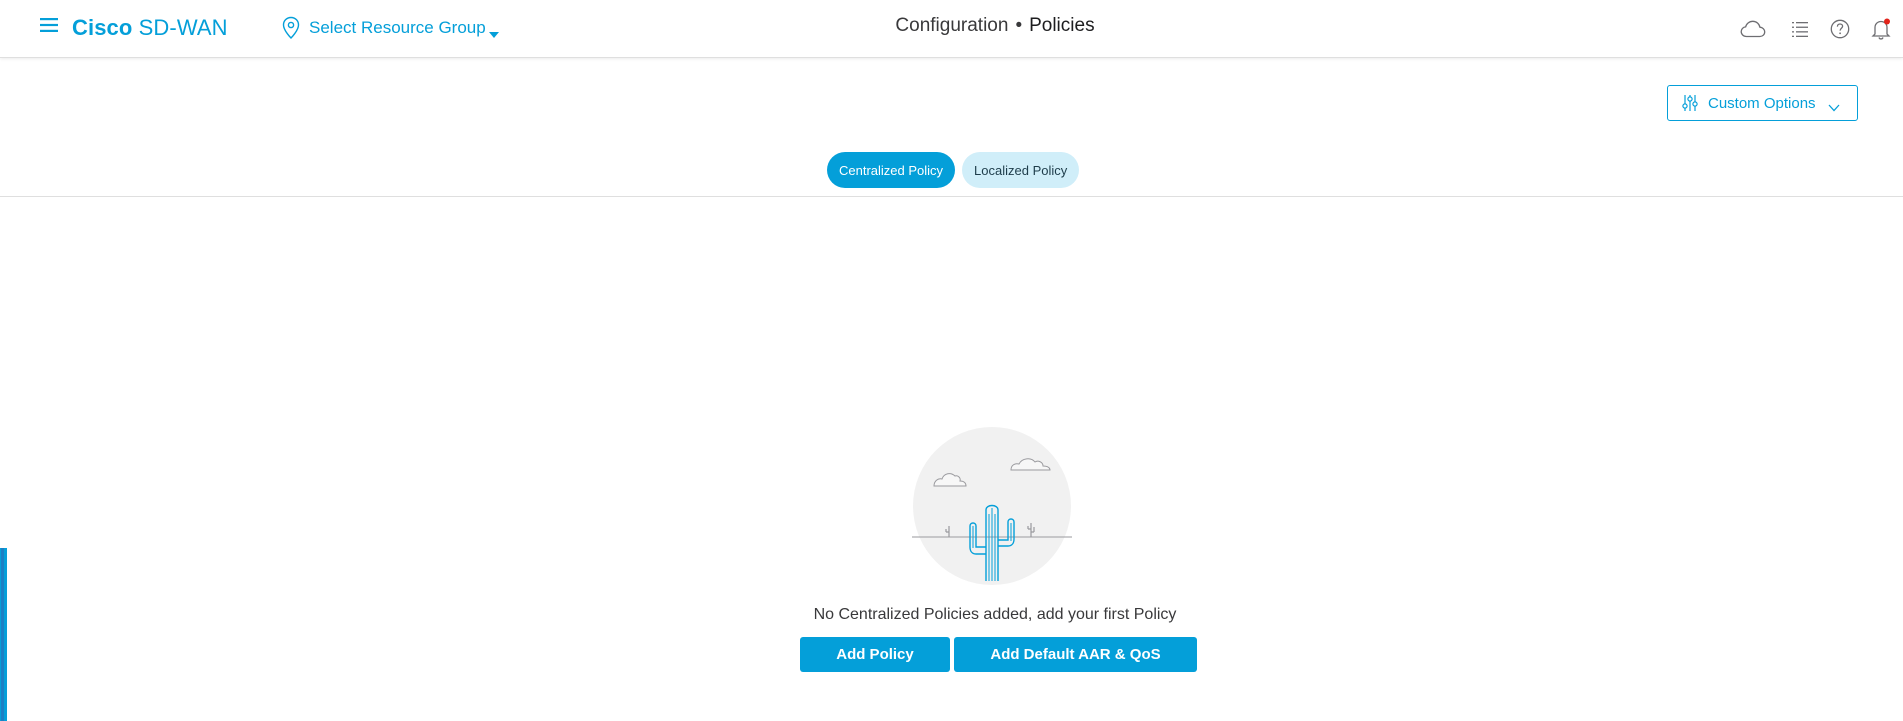 This screenshot has height=721, width=1903. I want to click on breadcrumb-current: Policies, so click(1062, 25).